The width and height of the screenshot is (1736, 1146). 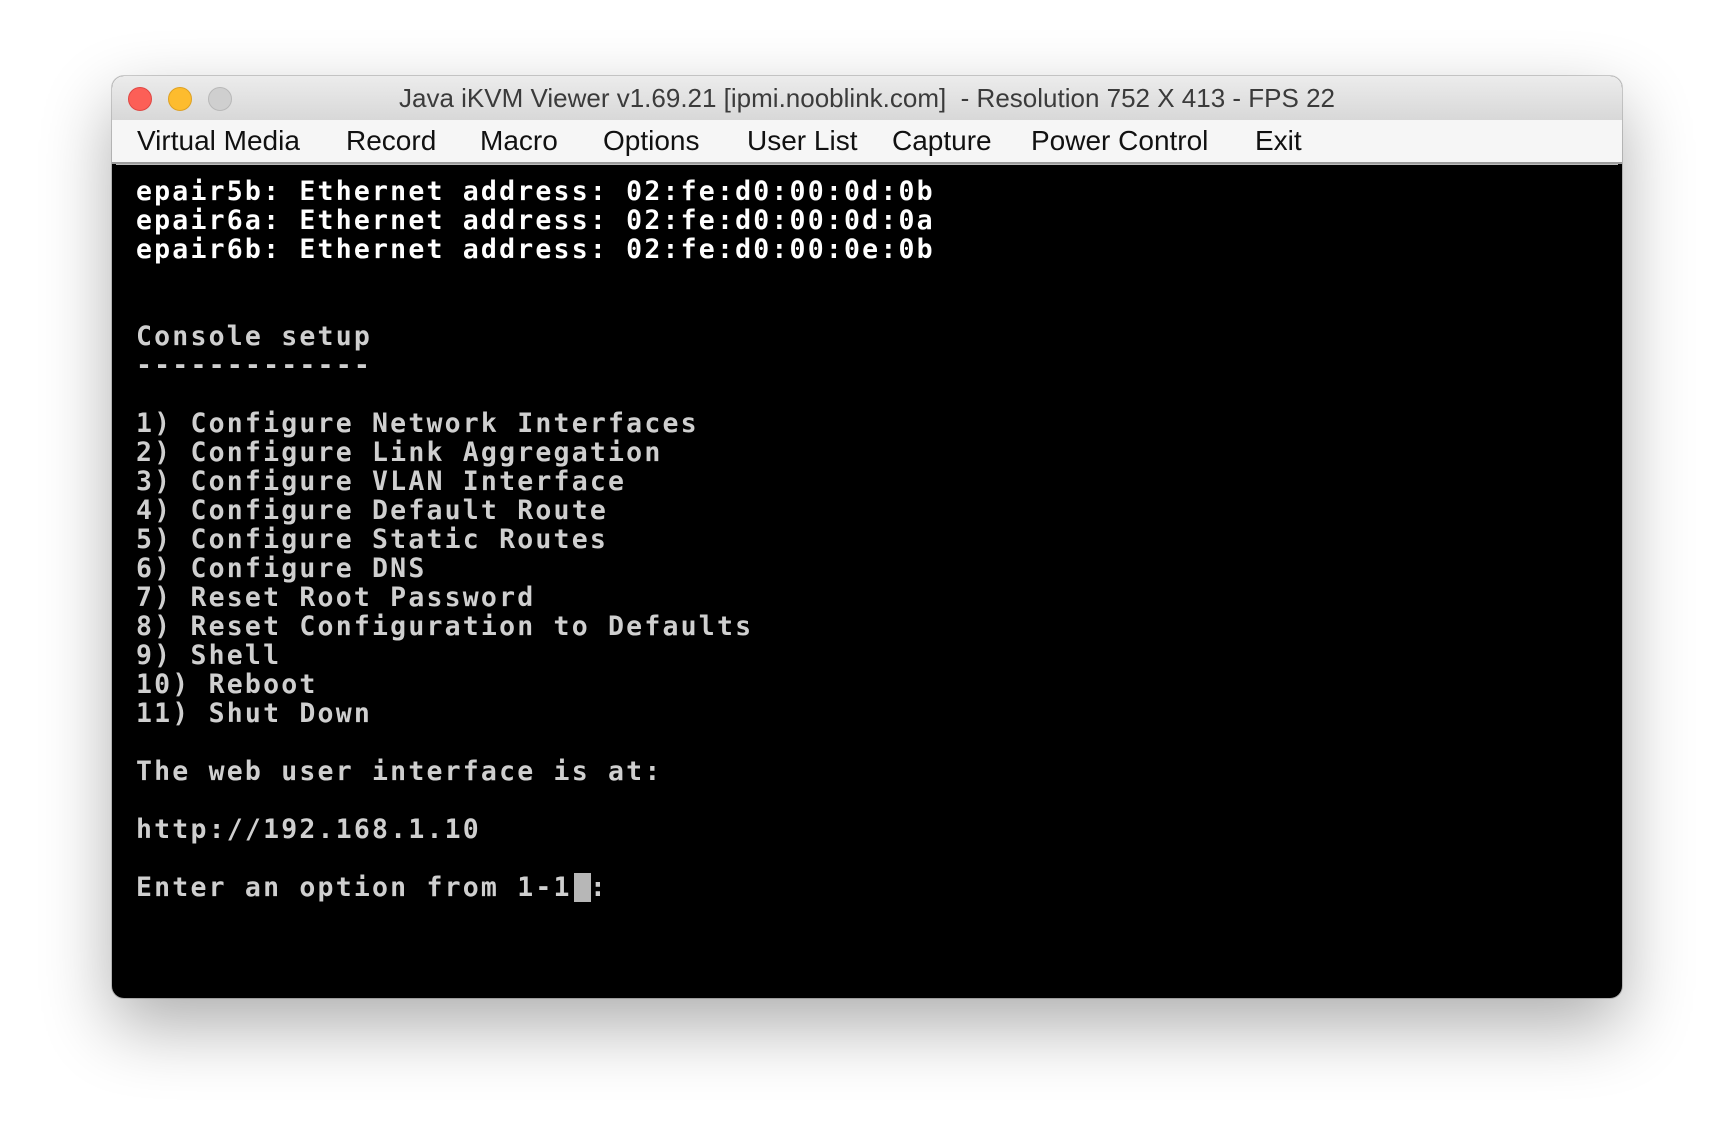 I want to click on console-menu-option: 4) Configure Default Route, so click(x=372, y=510).